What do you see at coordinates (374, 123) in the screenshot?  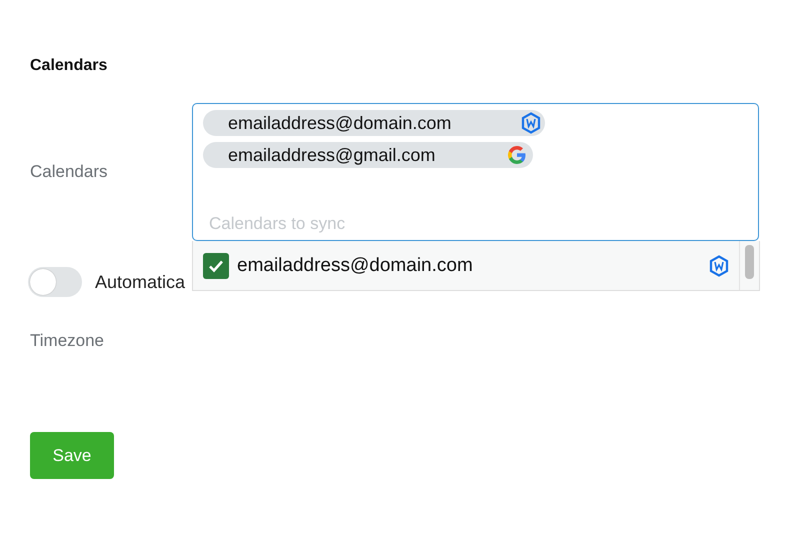 I see `calendar-chip: emailaddress@domain.com` at bounding box center [374, 123].